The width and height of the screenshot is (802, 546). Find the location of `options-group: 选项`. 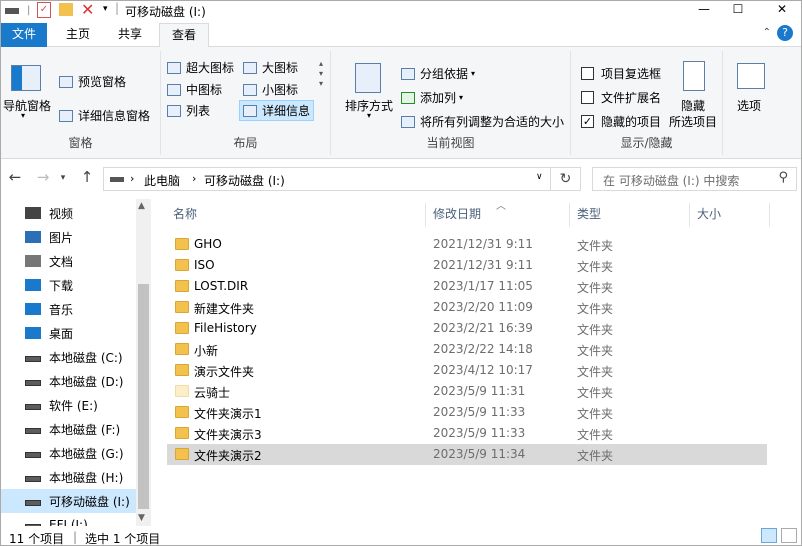

options-group: 选项 is located at coordinates (751, 103).